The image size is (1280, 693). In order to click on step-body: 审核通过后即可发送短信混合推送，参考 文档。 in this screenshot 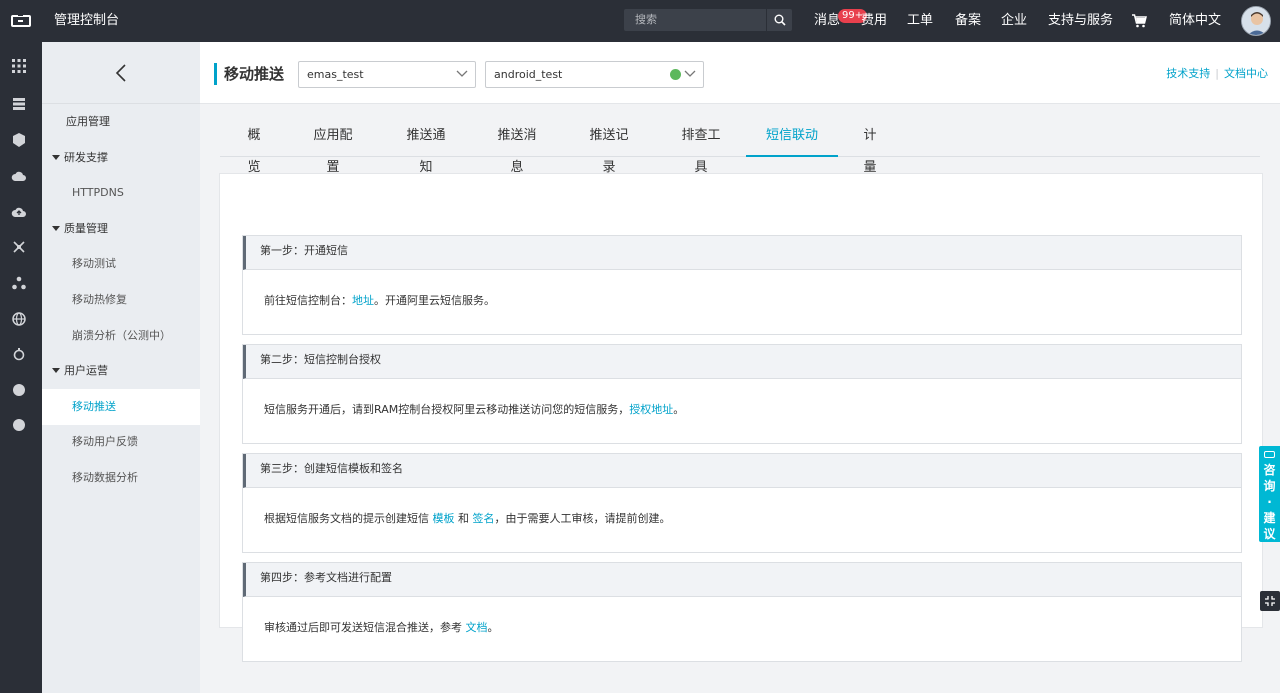, I will do `click(381, 627)`.